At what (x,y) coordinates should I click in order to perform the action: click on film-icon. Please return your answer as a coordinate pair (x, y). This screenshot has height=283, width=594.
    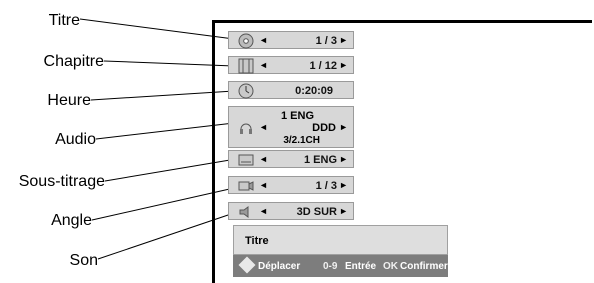
    Looking at the image, I should click on (246, 66).